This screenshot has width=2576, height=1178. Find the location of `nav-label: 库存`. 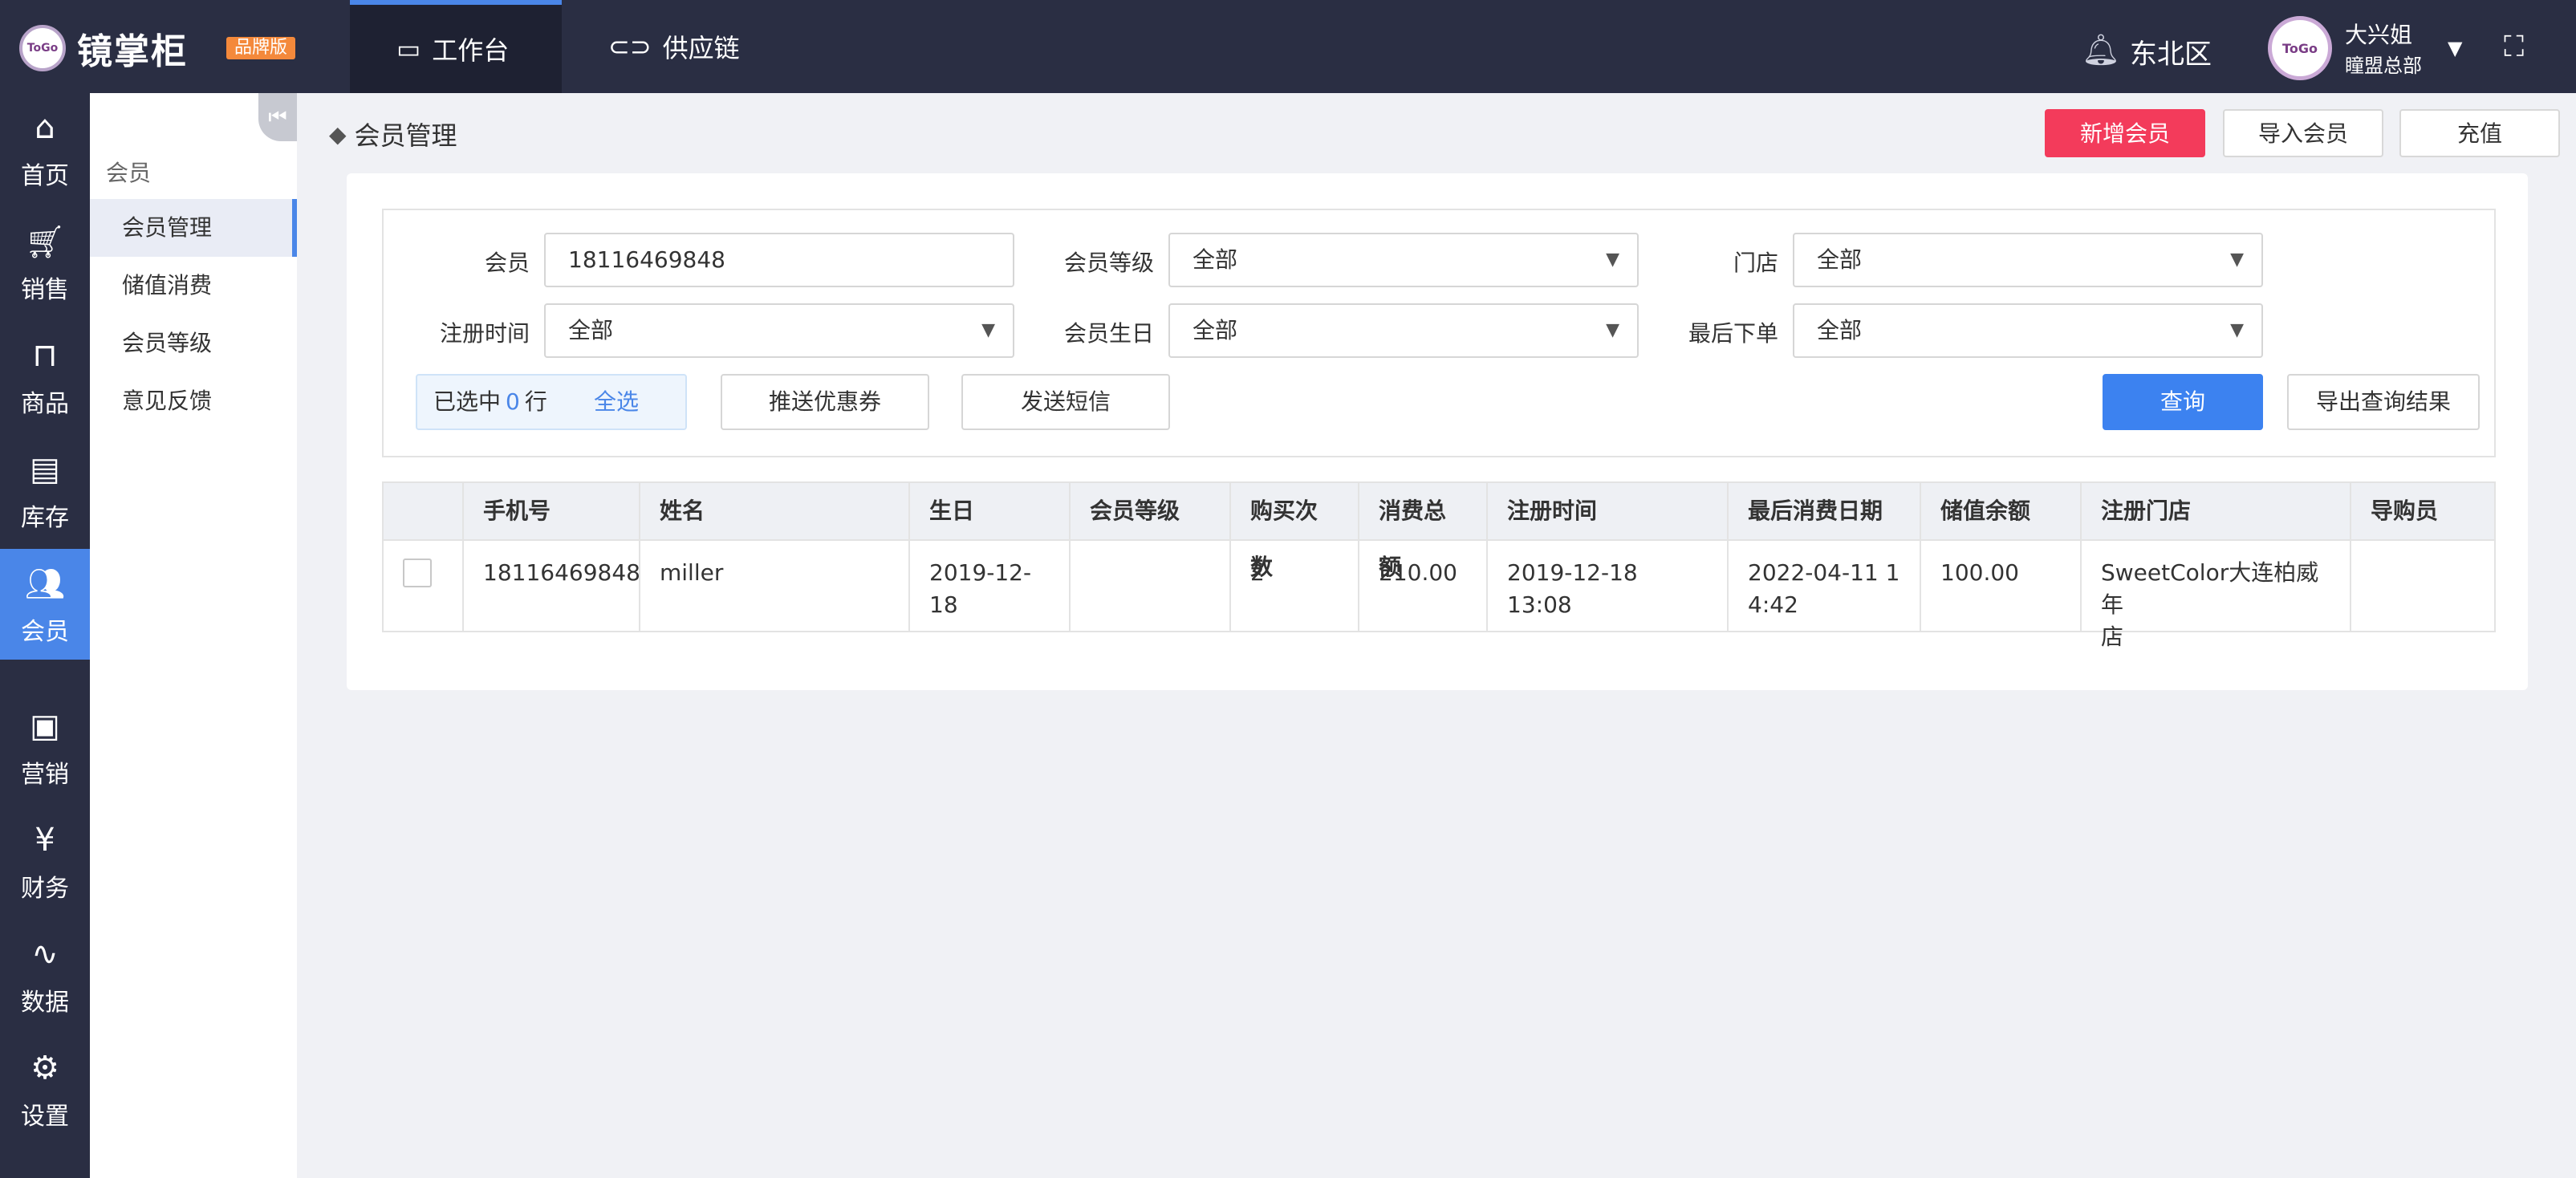

nav-label: 库存 is located at coordinates (45, 518).